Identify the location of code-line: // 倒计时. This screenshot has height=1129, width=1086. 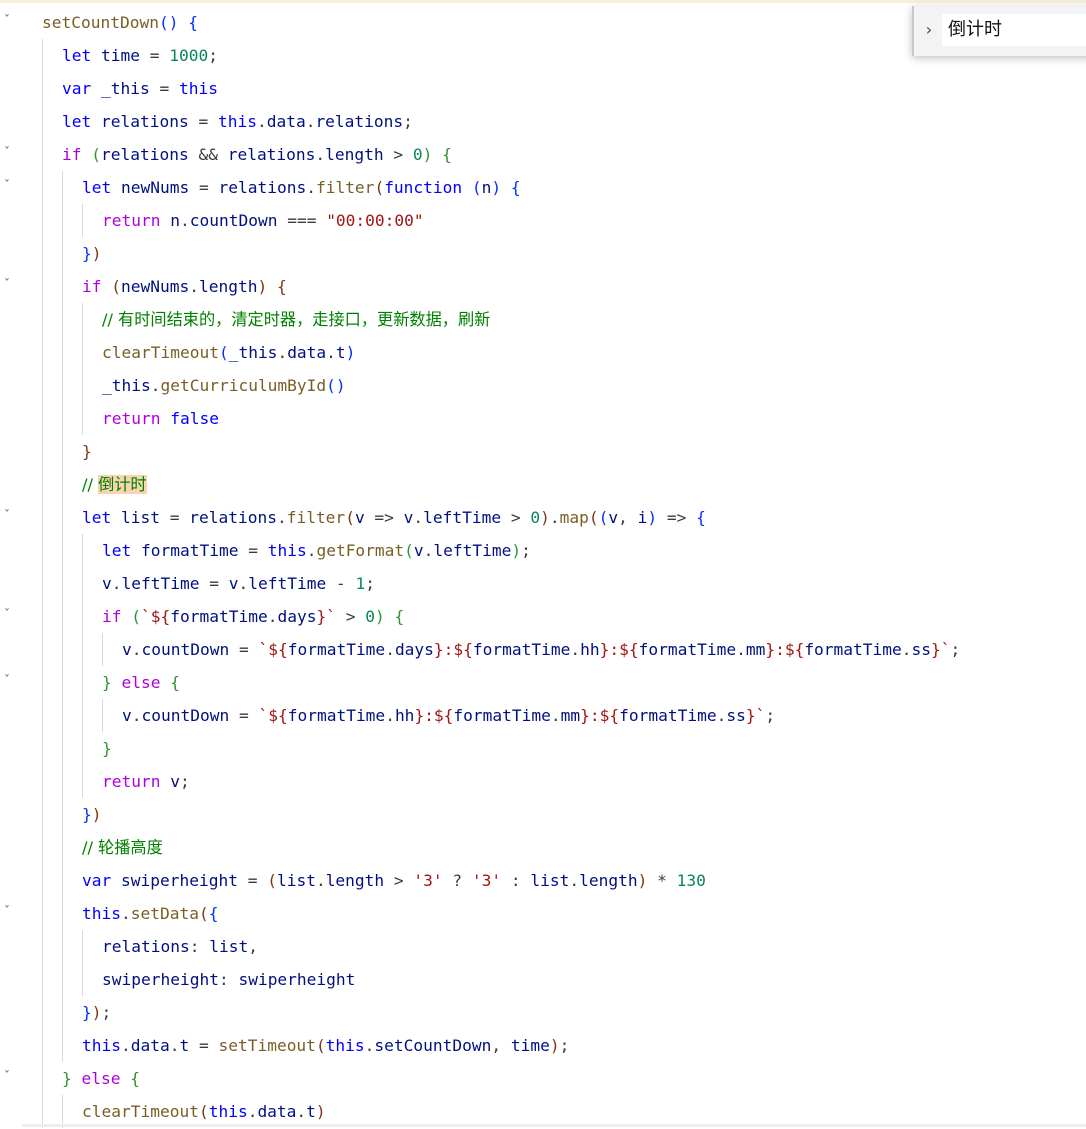
(114, 484).